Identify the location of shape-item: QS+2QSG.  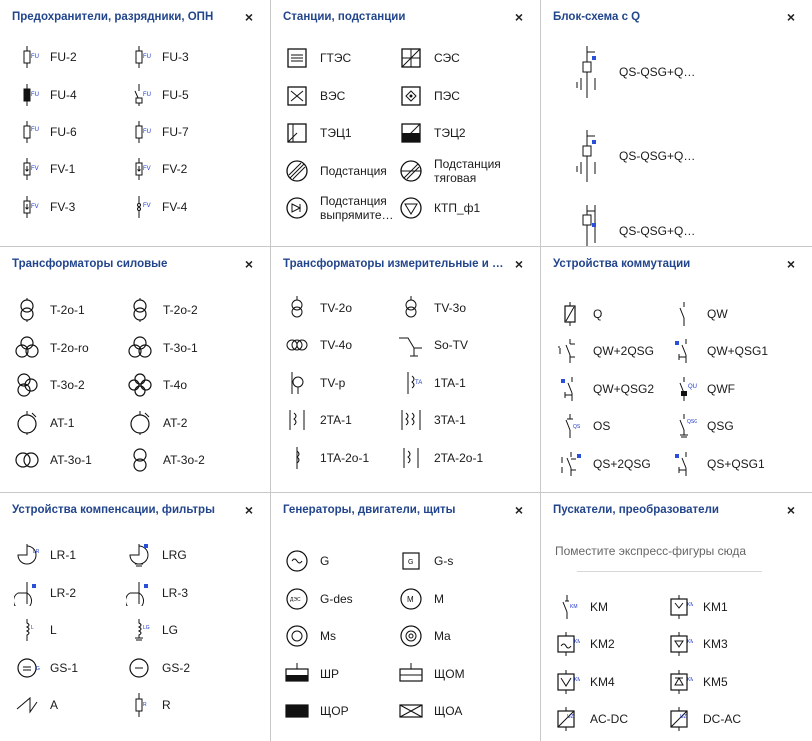
(604, 464).